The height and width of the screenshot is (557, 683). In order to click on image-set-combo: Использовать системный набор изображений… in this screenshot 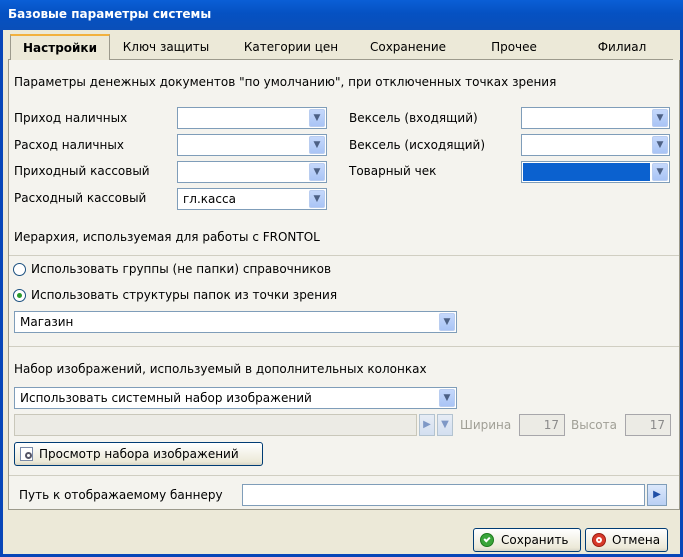, I will do `click(235, 398)`.